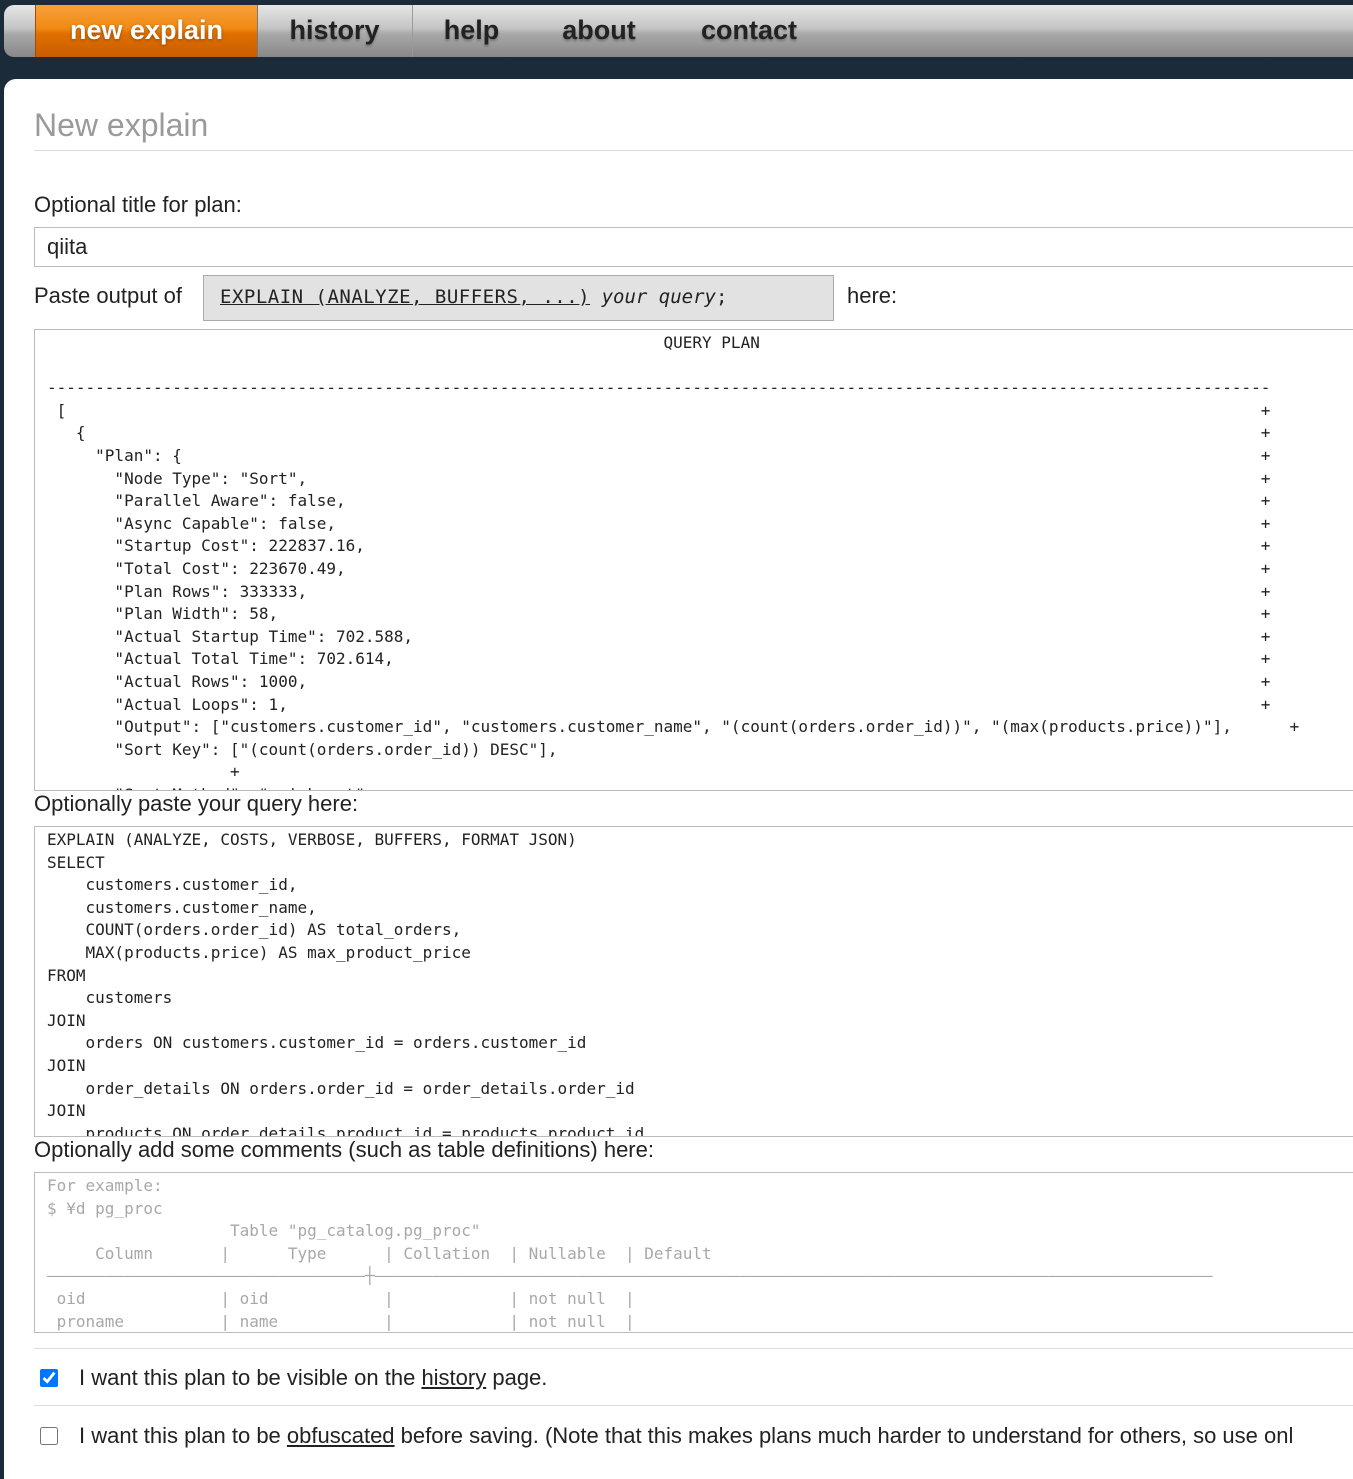  I want to click on plan-title-input, so click(693, 247).